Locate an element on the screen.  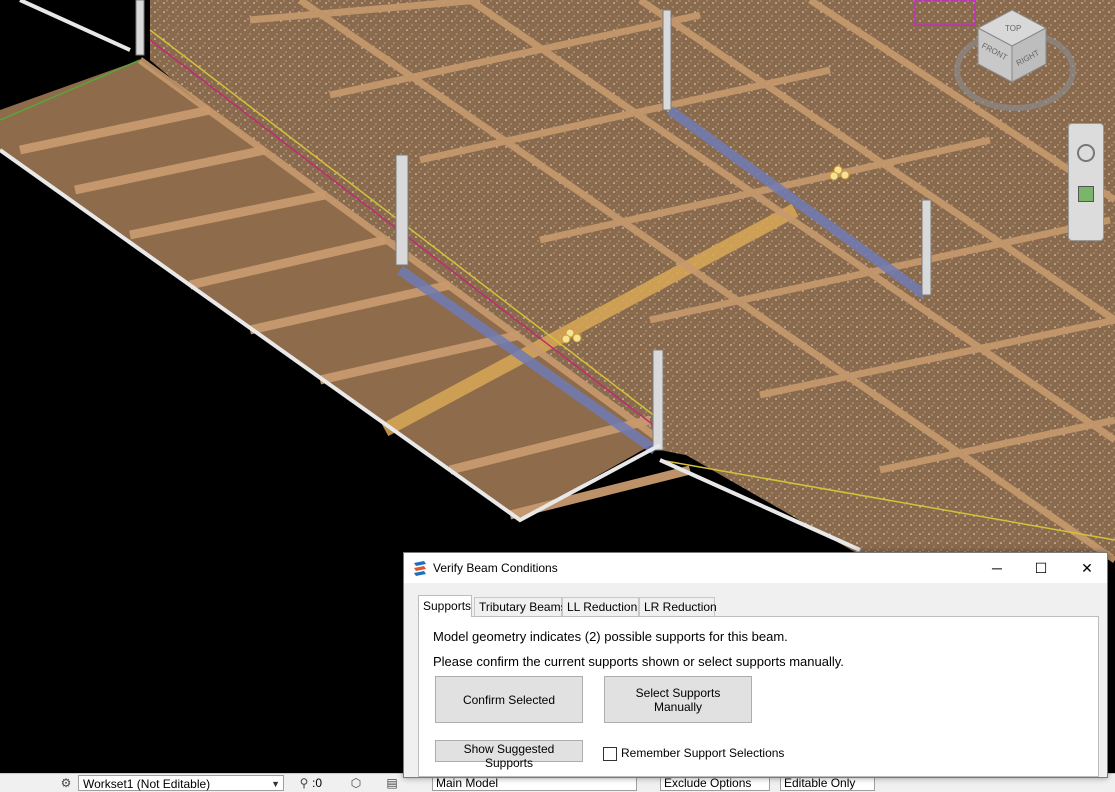
maximize-button: ☐ is located at coordinates (1041, 568).